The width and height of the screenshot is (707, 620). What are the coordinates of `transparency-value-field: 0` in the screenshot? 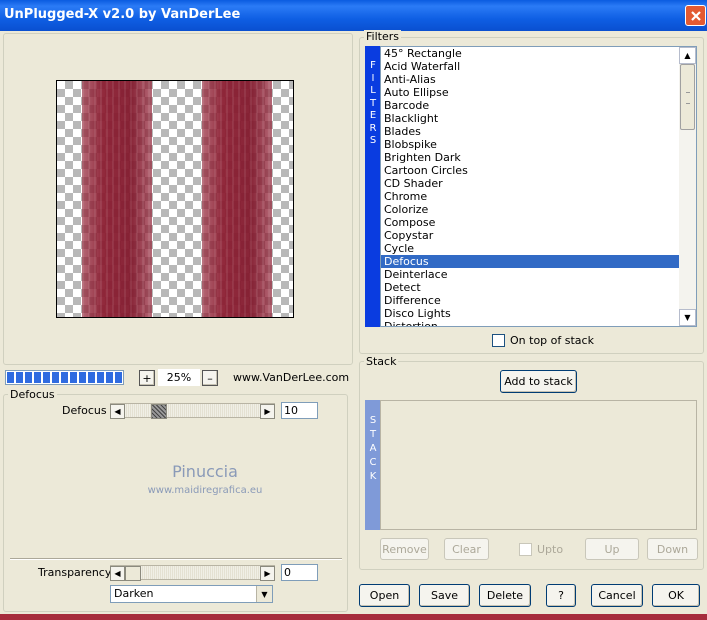 It's located at (299, 572).